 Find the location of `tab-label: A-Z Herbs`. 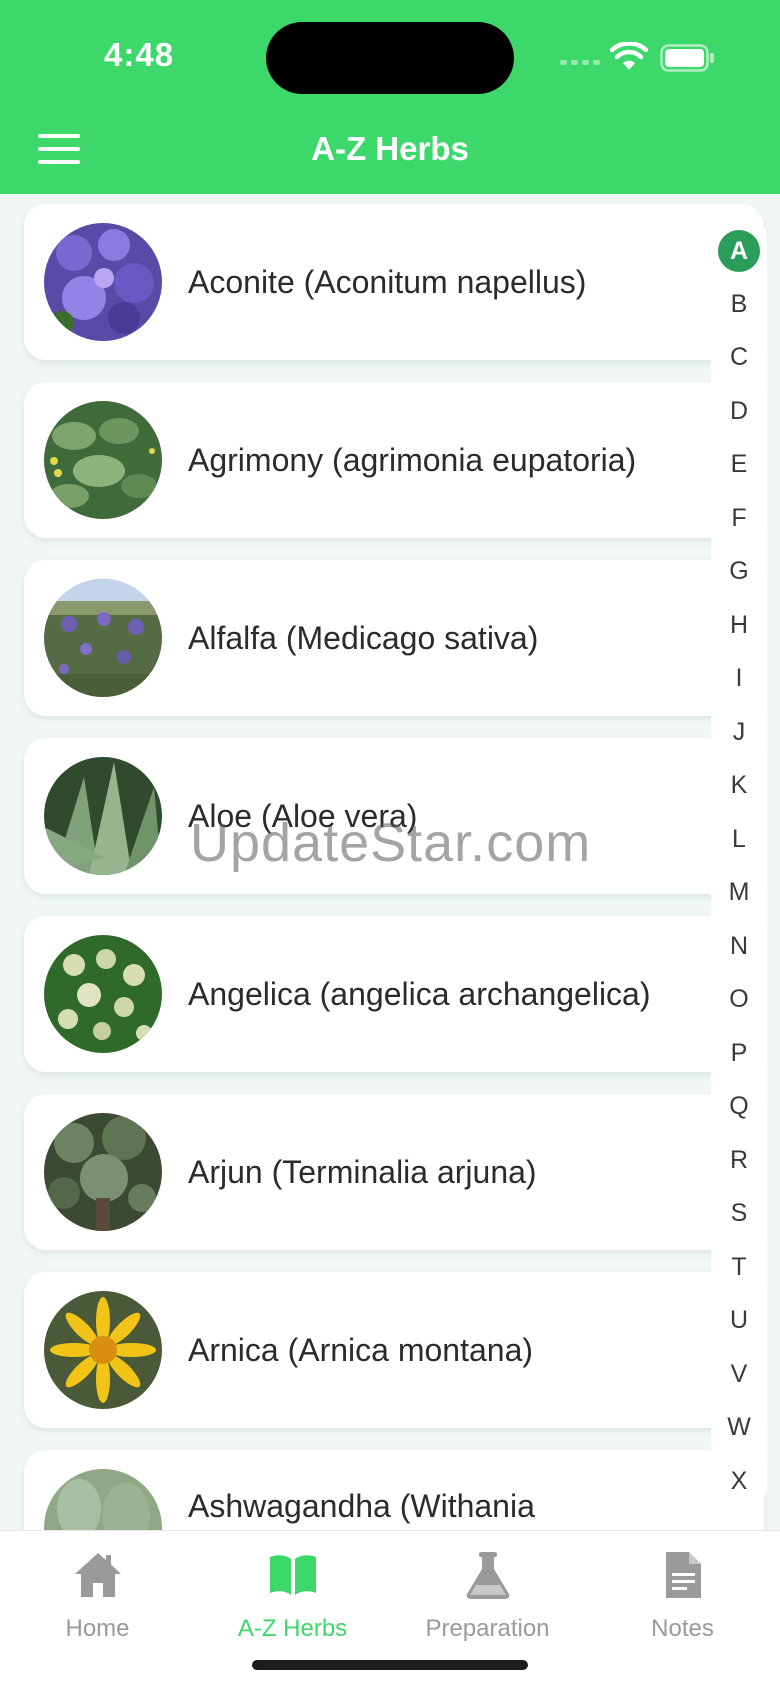

tab-label: A-Z Herbs is located at coordinates (292, 1628).